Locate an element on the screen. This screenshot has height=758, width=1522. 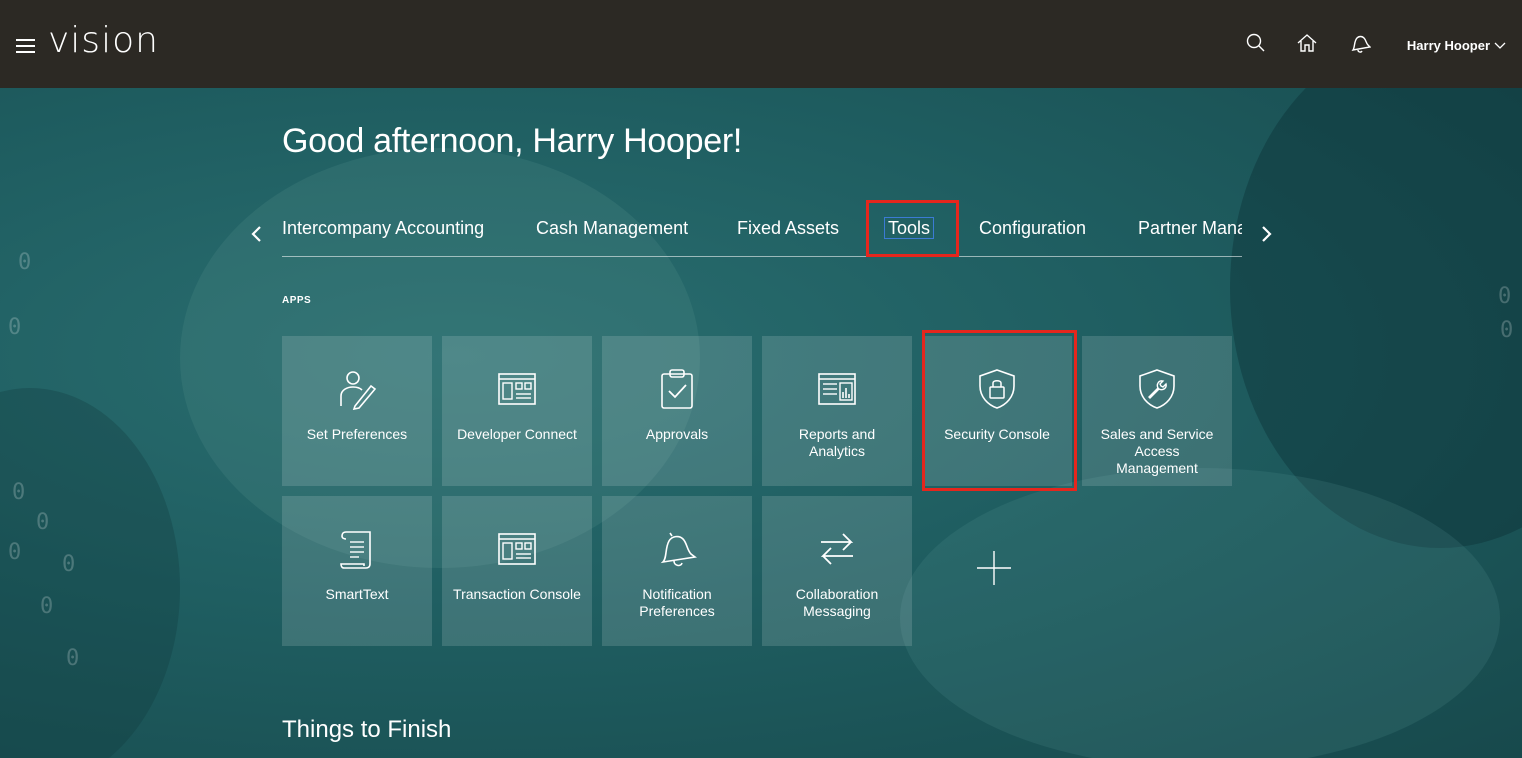
tab-tools: Tools is located at coordinates (909, 228).